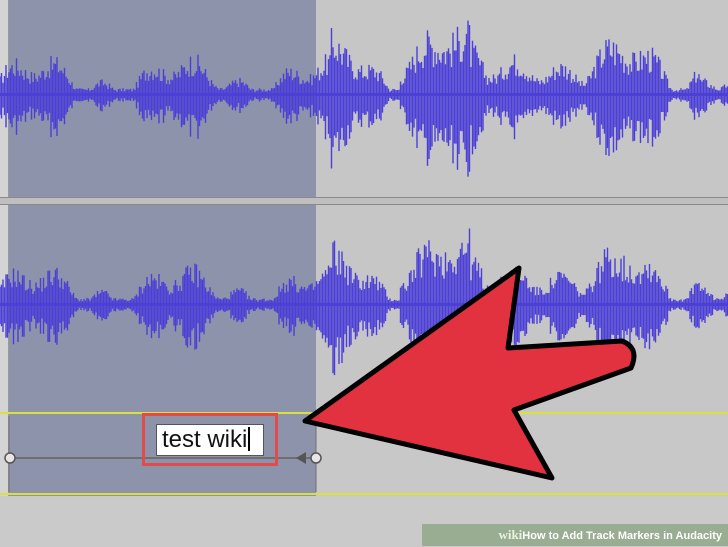 Image resolution: width=728 pixels, height=547 pixels. I want to click on watermark-how: How, so click(534, 536).